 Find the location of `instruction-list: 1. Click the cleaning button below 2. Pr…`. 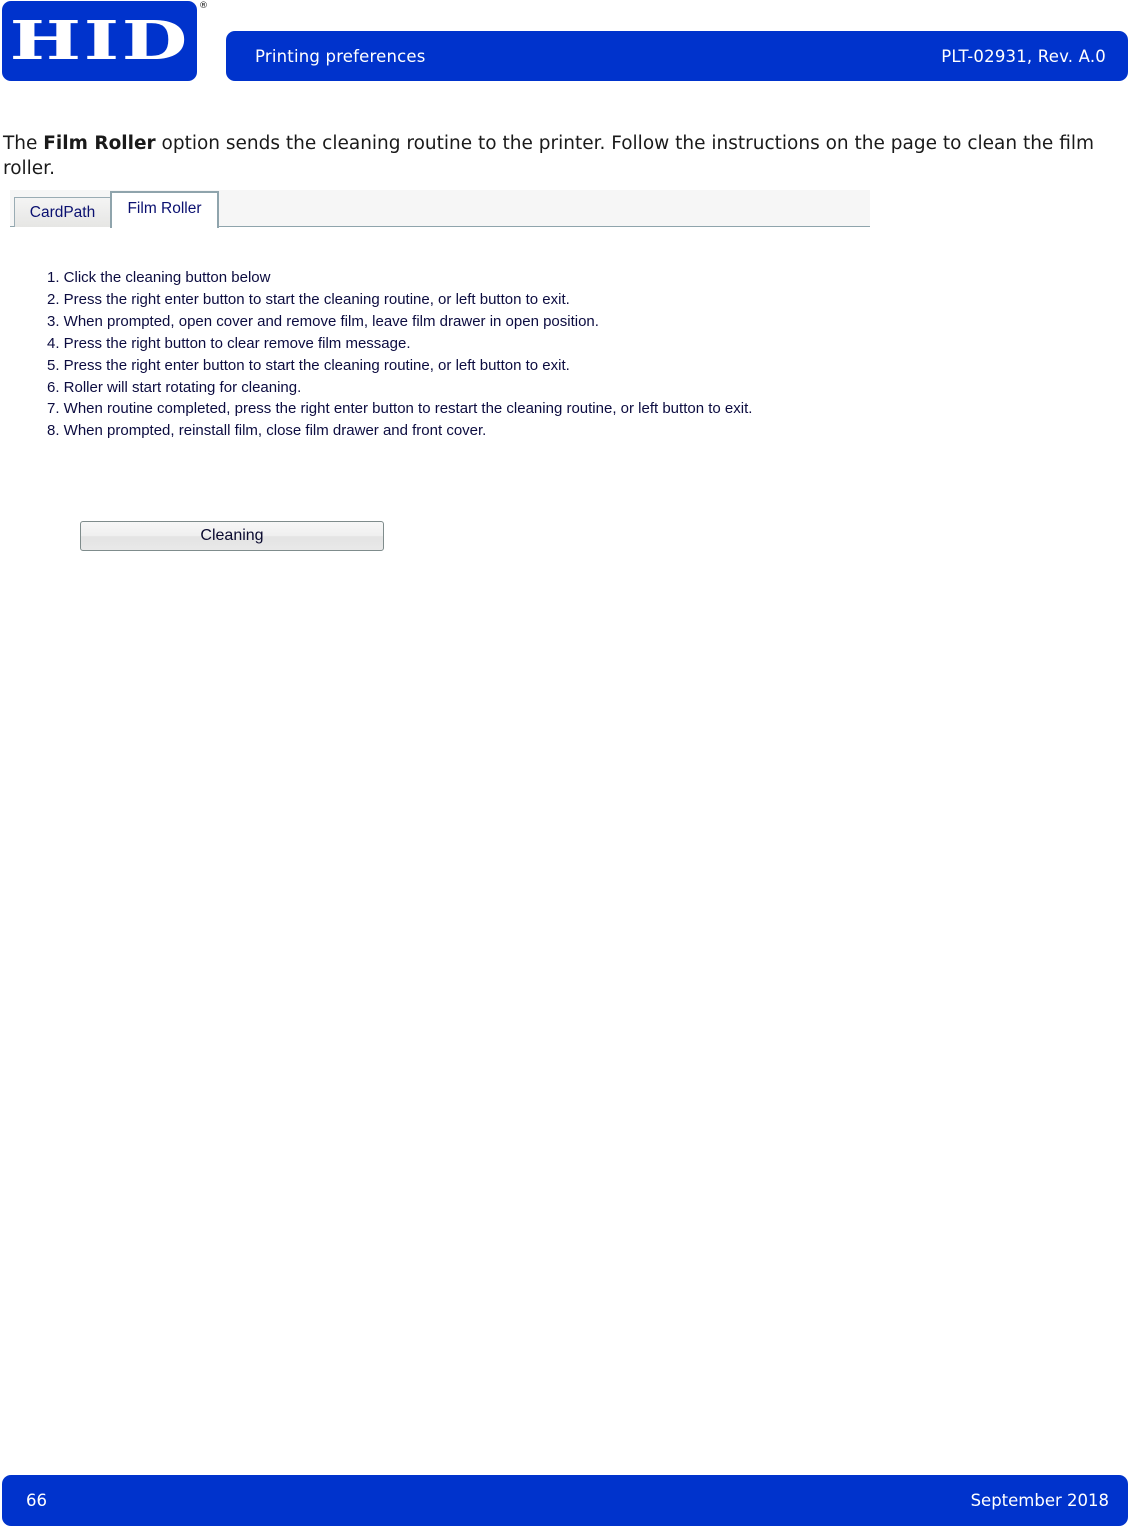

instruction-list: 1. Click the cleaning button below 2. Pr… is located at coordinates (399, 354).